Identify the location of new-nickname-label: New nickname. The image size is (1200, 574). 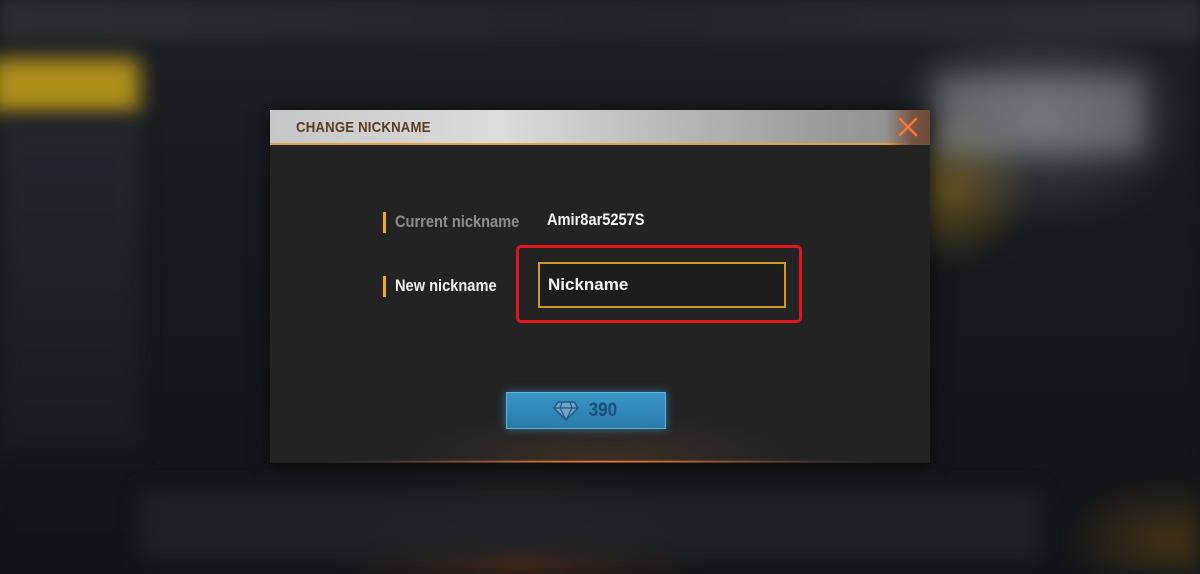
(446, 285).